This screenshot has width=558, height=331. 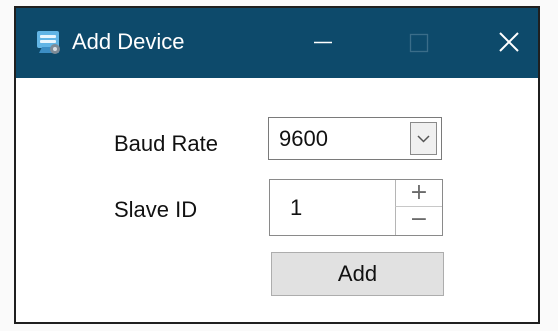 What do you see at coordinates (303, 138) in the screenshot?
I see `baud-rate-value: 9600` at bounding box center [303, 138].